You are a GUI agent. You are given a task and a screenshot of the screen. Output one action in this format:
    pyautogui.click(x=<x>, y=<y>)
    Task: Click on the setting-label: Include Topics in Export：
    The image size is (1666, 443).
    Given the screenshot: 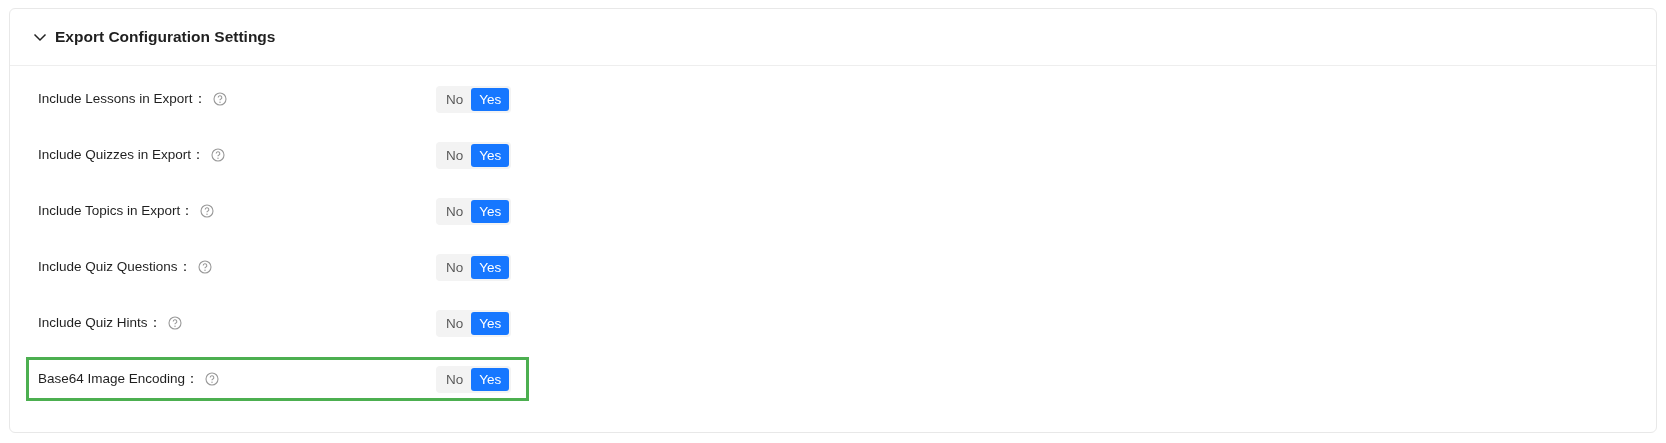 What is the action you would take?
    pyautogui.click(x=116, y=211)
    